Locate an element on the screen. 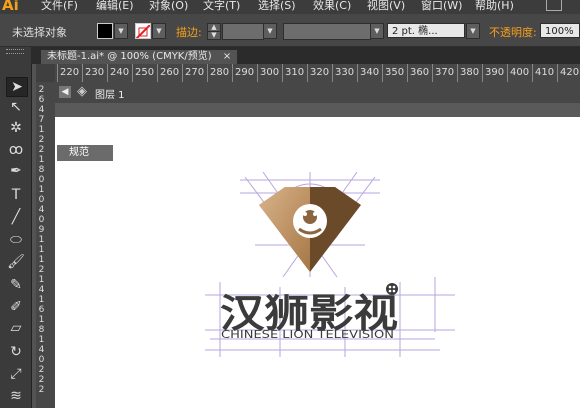 The width and height of the screenshot is (580, 408). ruler-origin is located at coordinates (45, 73).